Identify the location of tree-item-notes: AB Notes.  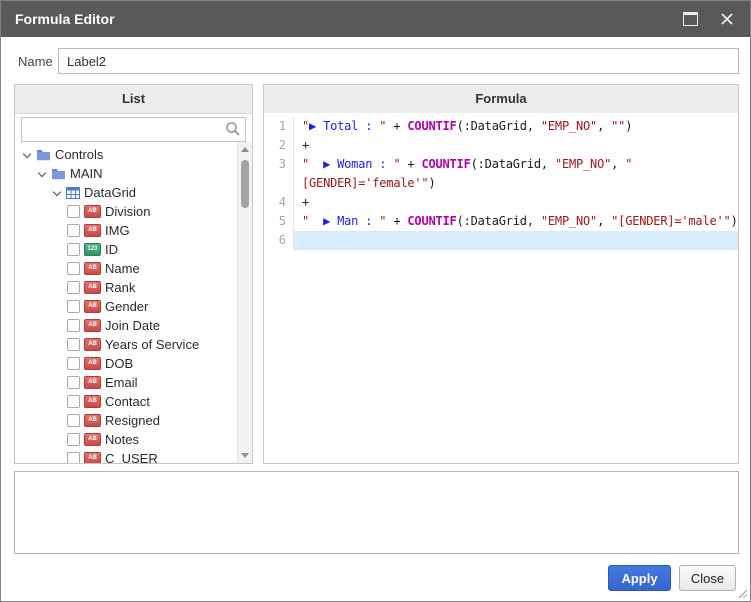
(126, 439).